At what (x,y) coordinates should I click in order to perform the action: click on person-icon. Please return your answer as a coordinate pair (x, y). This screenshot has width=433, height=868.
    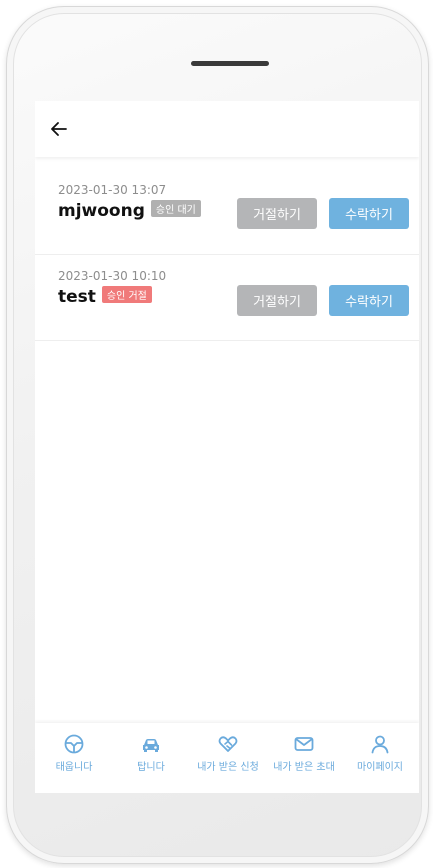
    Looking at the image, I should click on (380, 744).